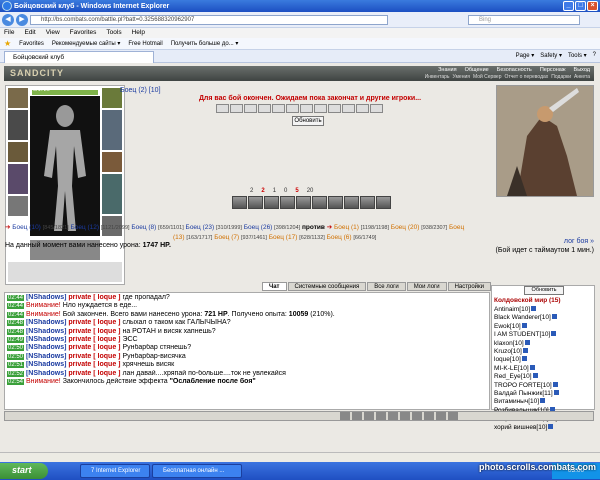 The width and height of the screenshot is (600, 480). What do you see at coordinates (138, 33) in the screenshot?
I see `menu-help: Help` at bounding box center [138, 33].